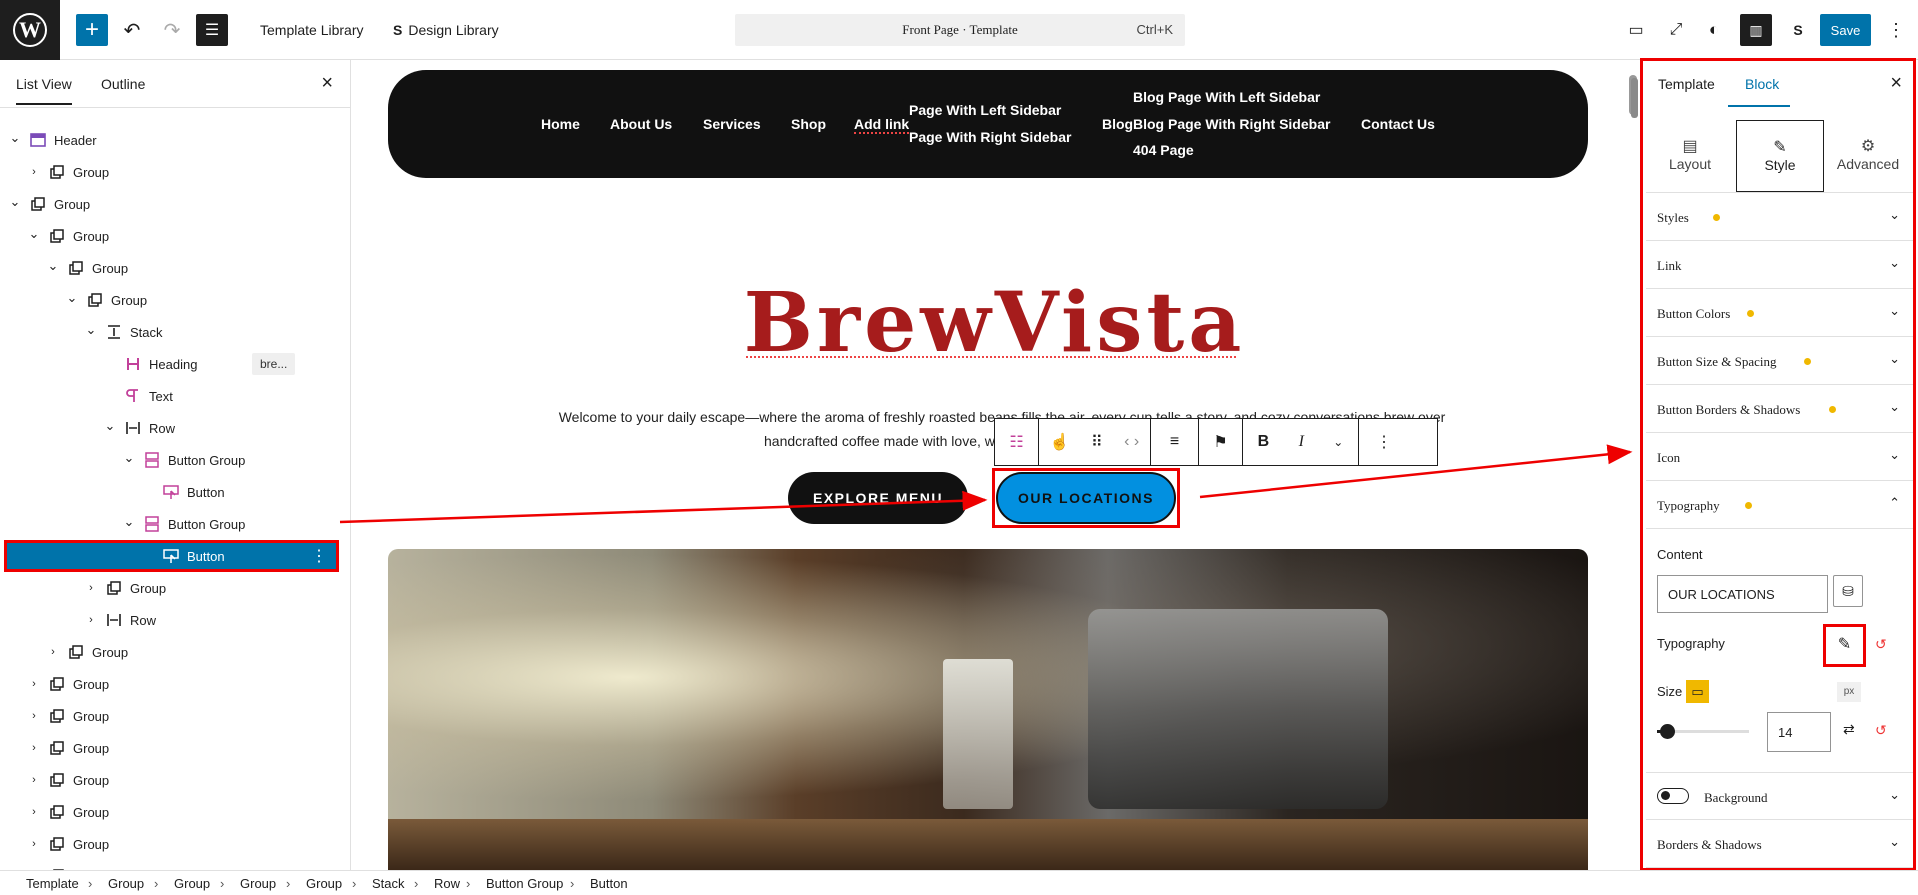 The image size is (1918, 895). What do you see at coordinates (609, 883) in the screenshot?
I see `breadcrumb-item: Button` at bounding box center [609, 883].